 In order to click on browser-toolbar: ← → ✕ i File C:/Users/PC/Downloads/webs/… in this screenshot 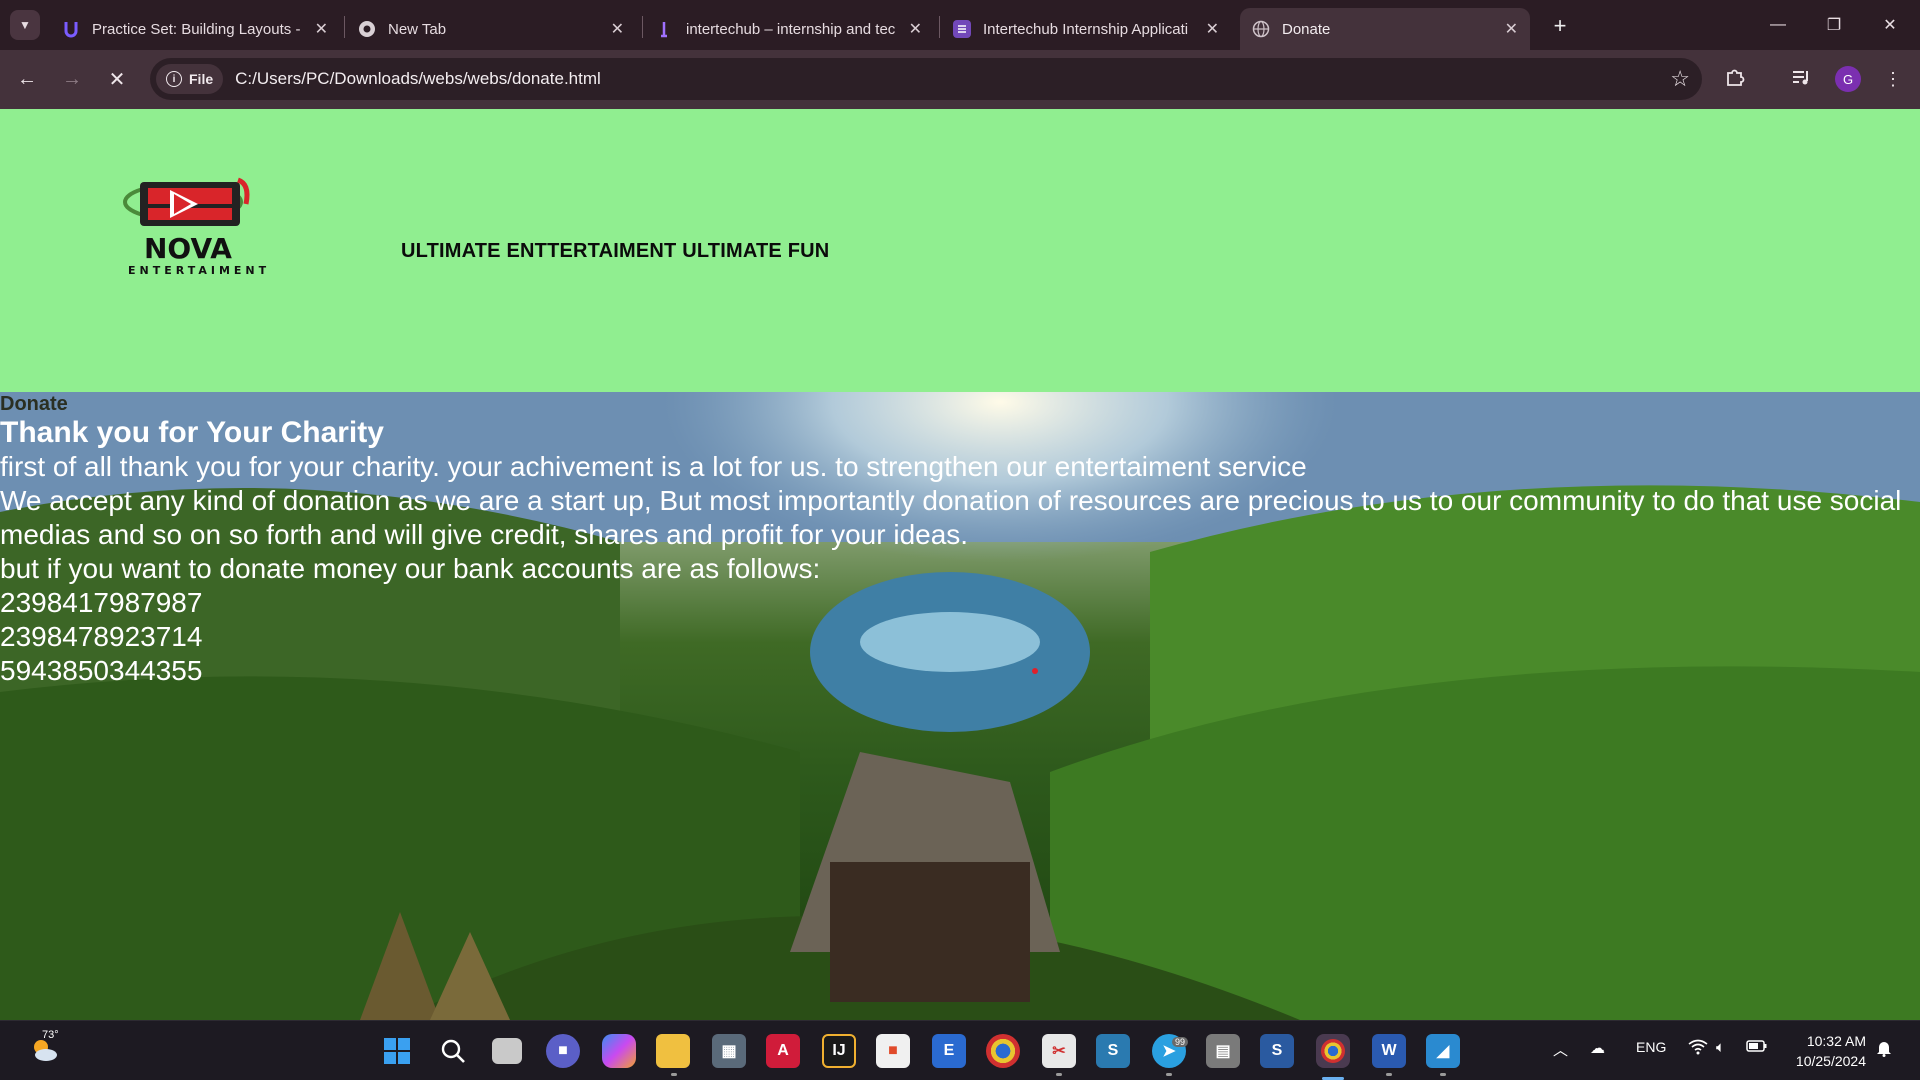, I will do `click(960, 79)`.